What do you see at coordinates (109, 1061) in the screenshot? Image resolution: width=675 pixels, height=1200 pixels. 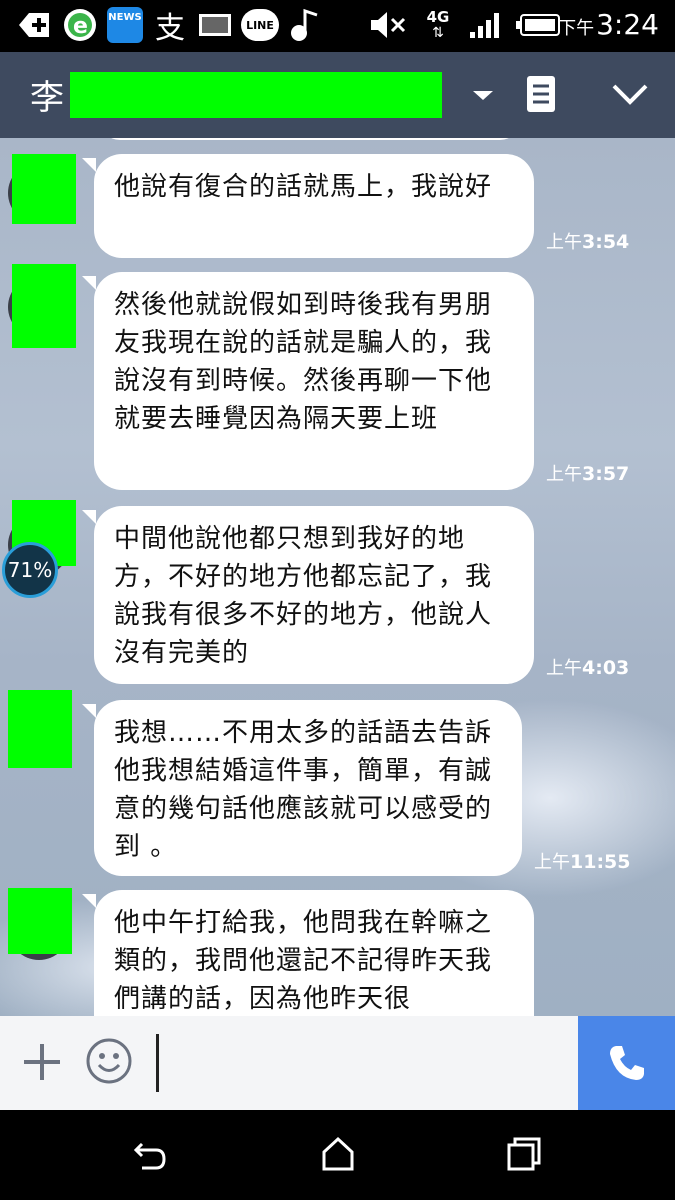 I see `emoji-icon` at bounding box center [109, 1061].